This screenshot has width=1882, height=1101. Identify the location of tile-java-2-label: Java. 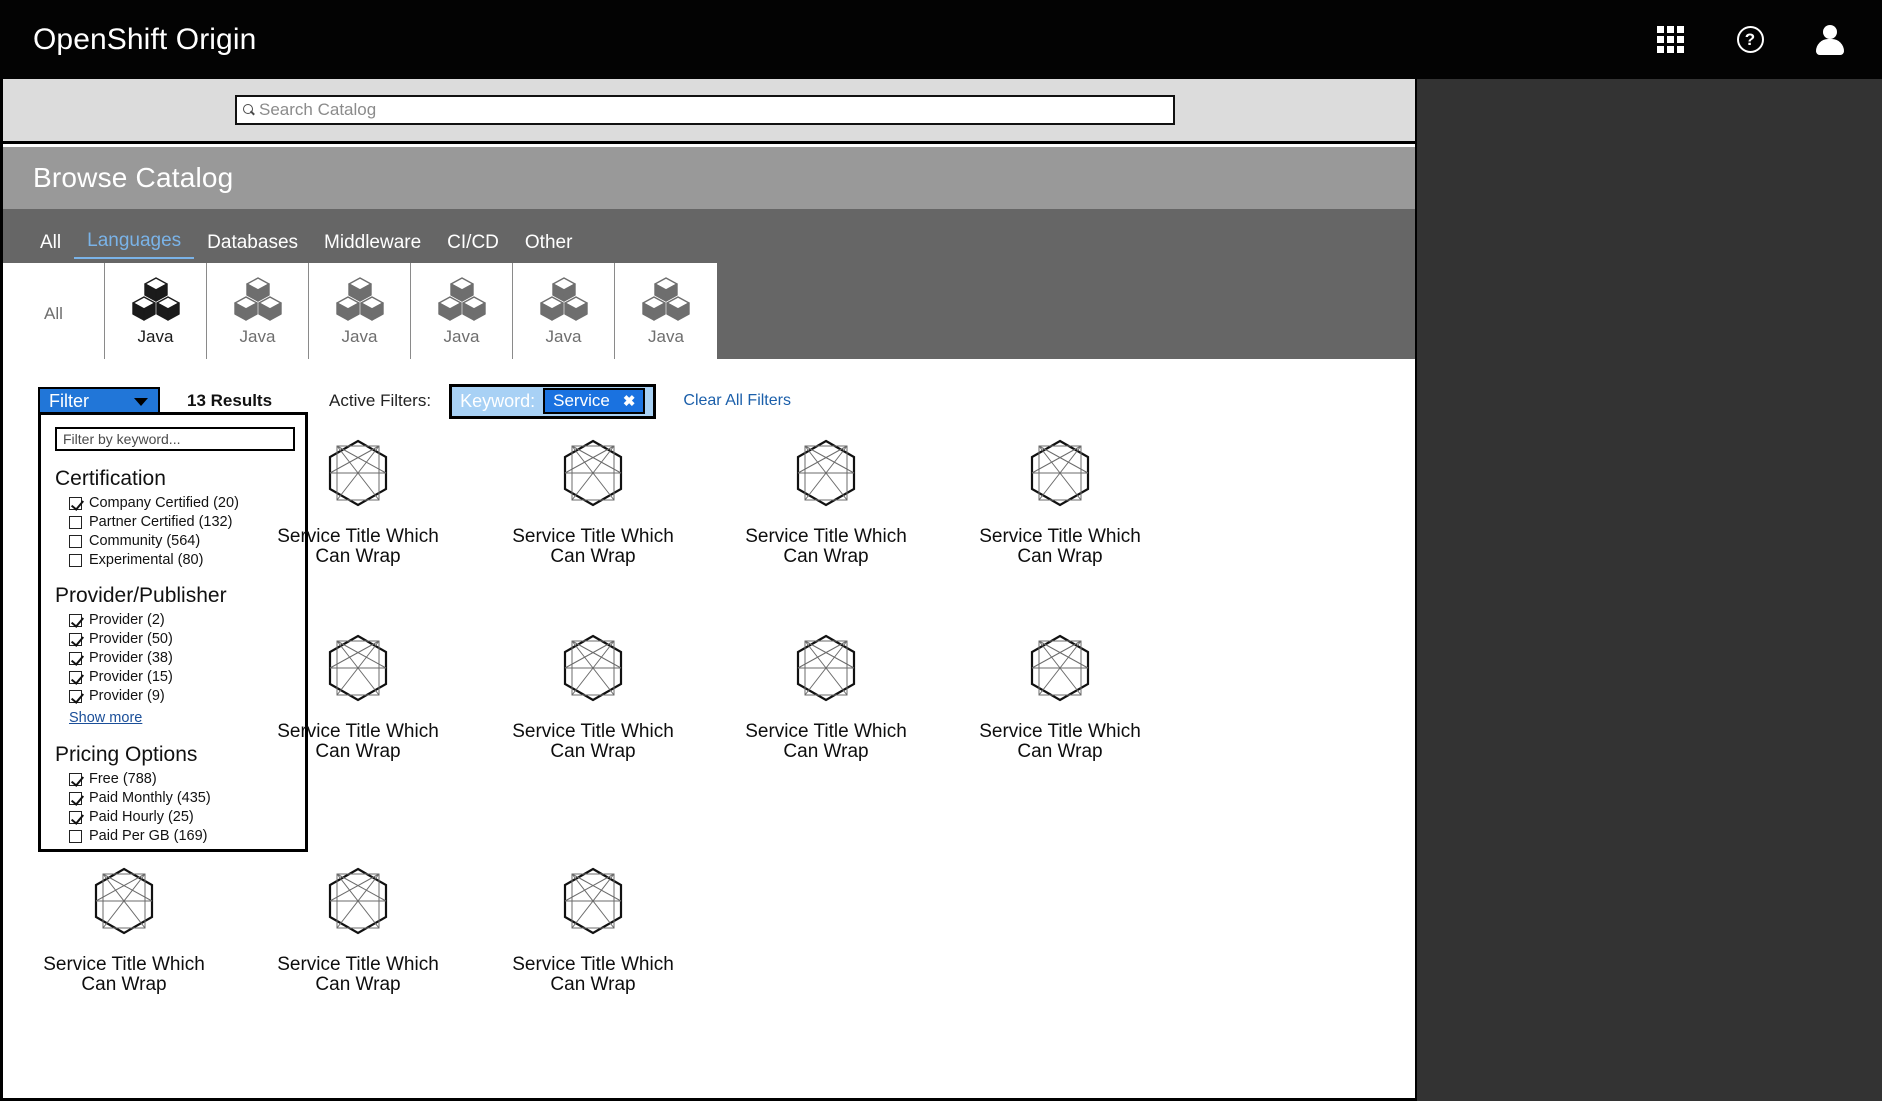
(257, 336).